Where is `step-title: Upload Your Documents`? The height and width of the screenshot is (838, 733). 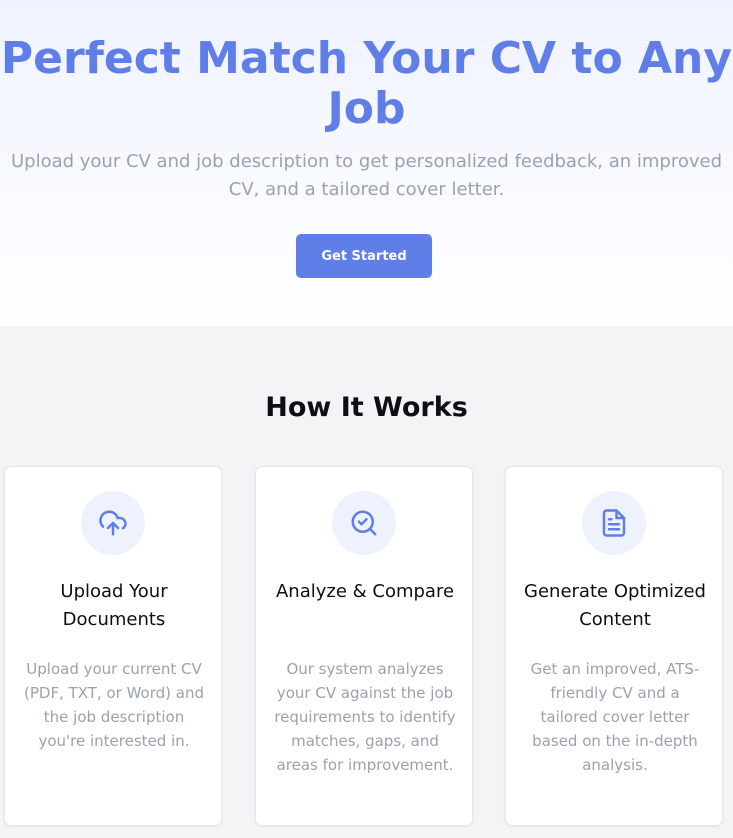 step-title: Upload Your Documents is located at coordinates (114, 605).